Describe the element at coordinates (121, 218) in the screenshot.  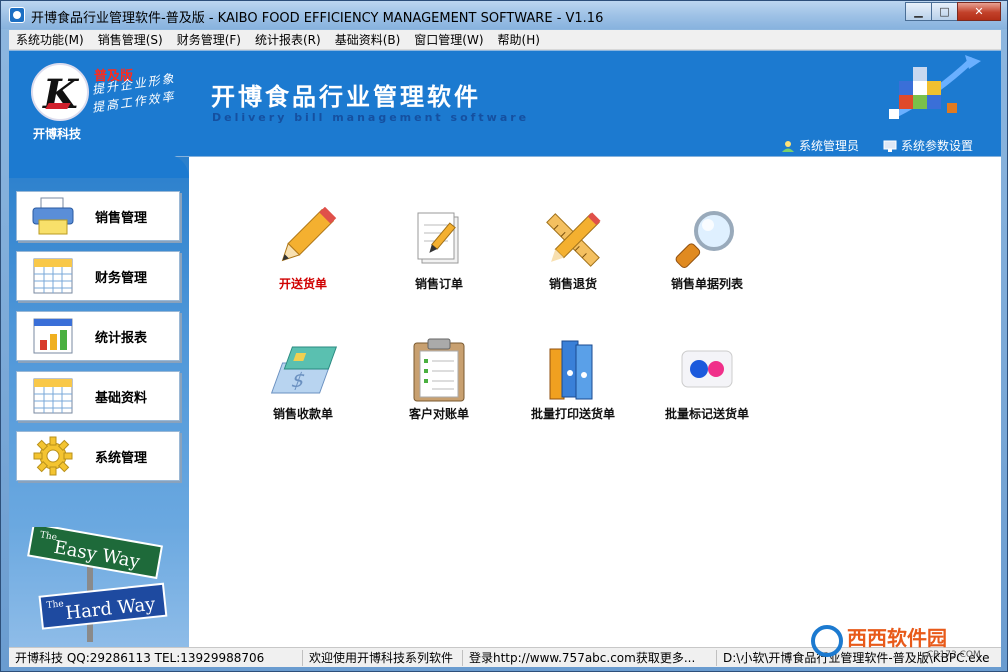
I see `nav-label: 销售管理` at that location.